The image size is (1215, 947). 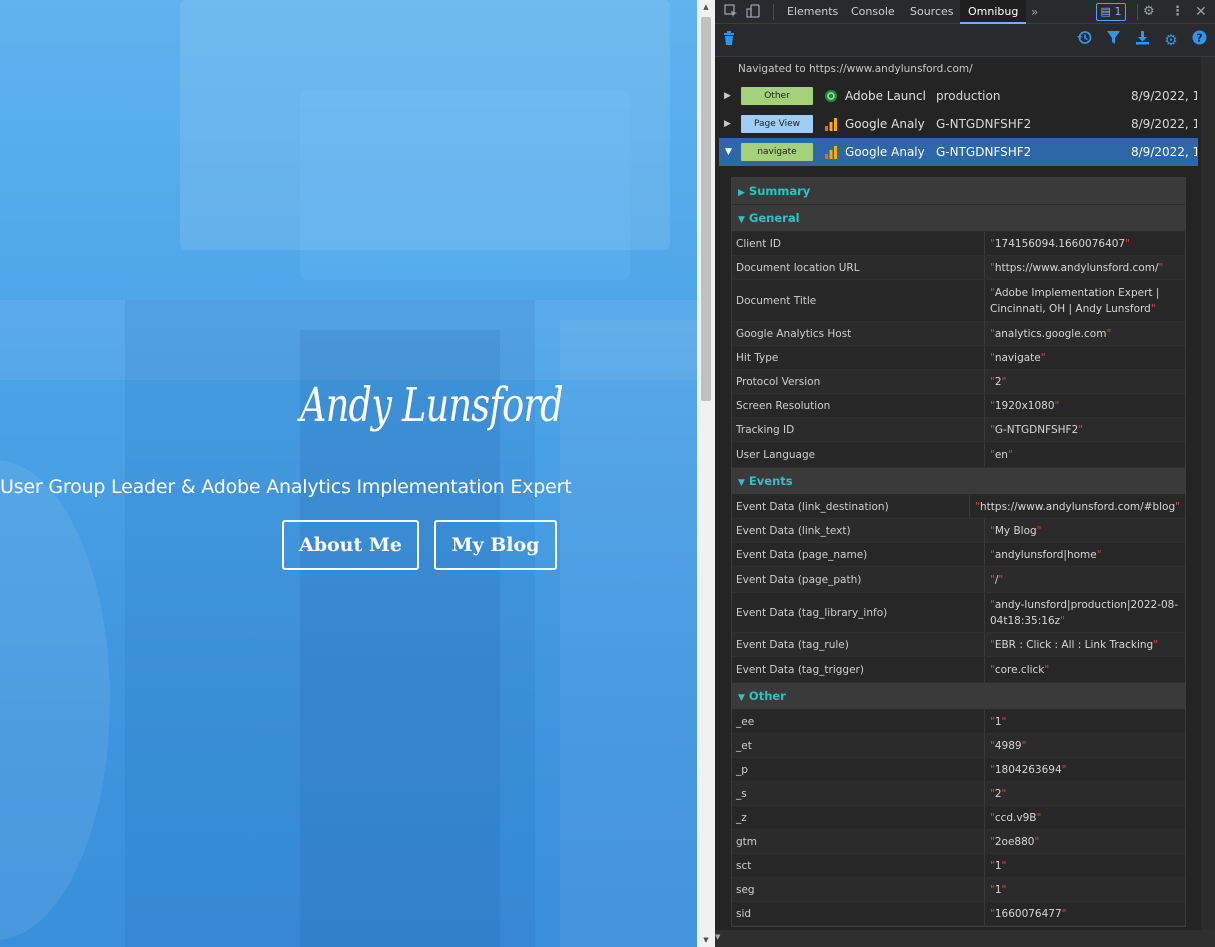 I want to click on scroll-up-arrow-icon: ▲, so click(x=706, y=7).